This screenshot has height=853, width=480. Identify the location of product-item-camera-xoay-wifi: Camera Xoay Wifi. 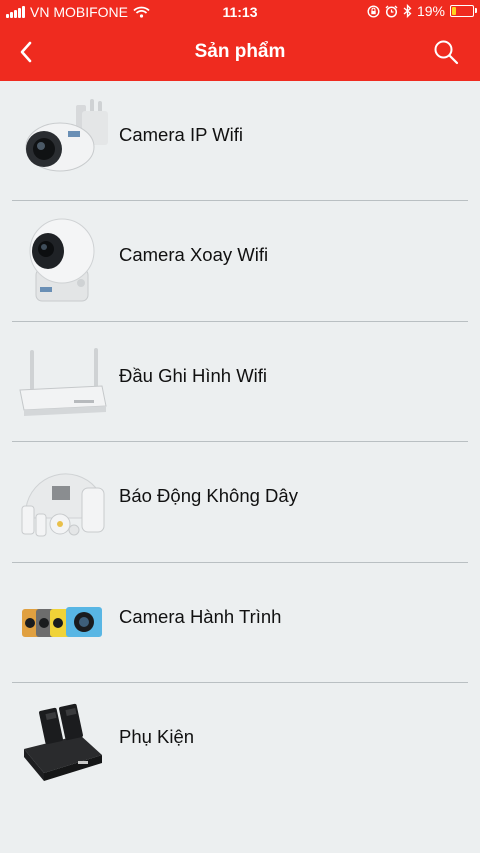
(240, 261).